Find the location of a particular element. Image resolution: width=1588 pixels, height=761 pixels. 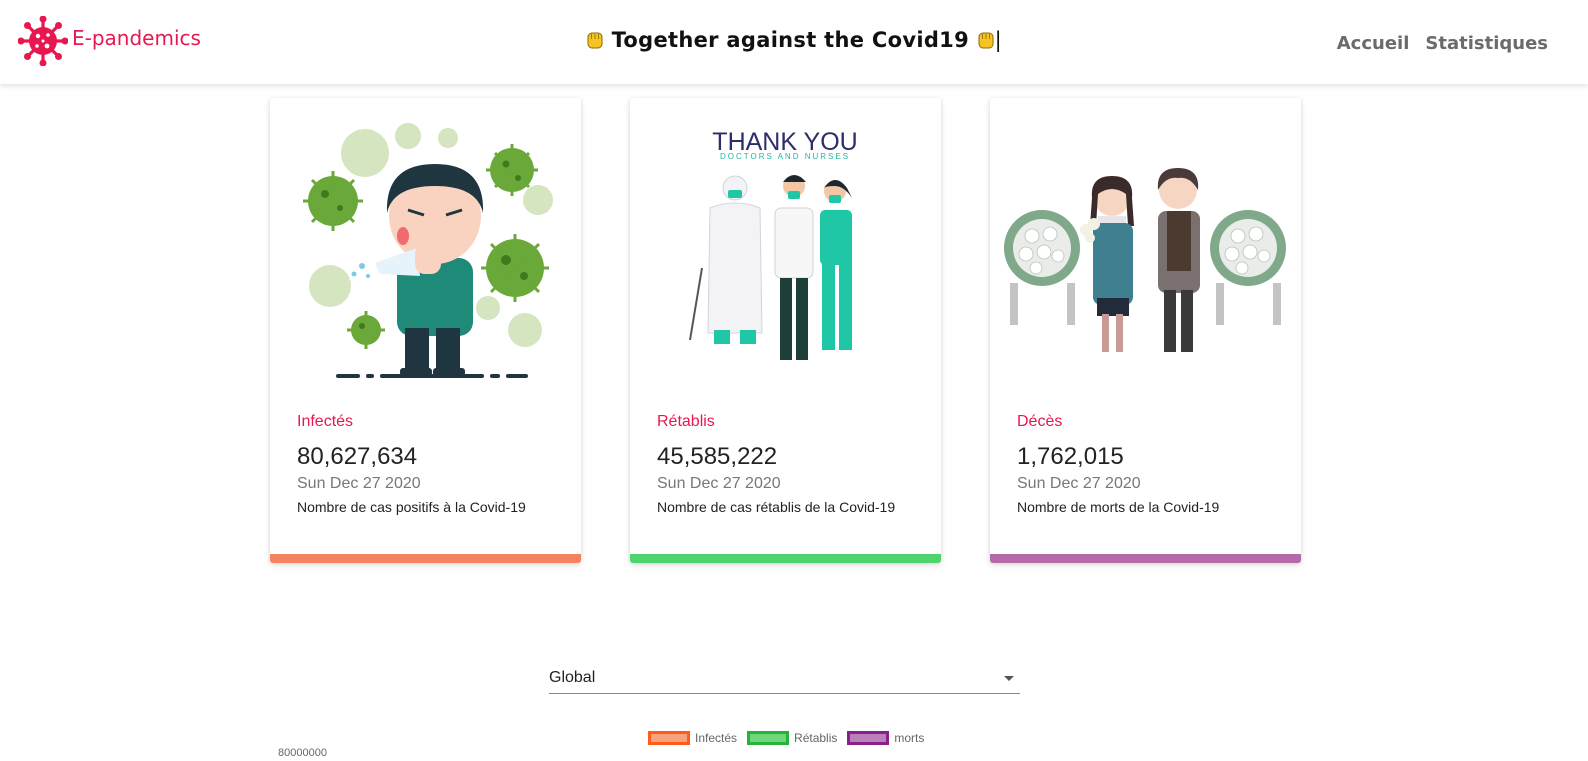

nav-link-statistiques: Statistiques is located at coordinates (1486, 43).